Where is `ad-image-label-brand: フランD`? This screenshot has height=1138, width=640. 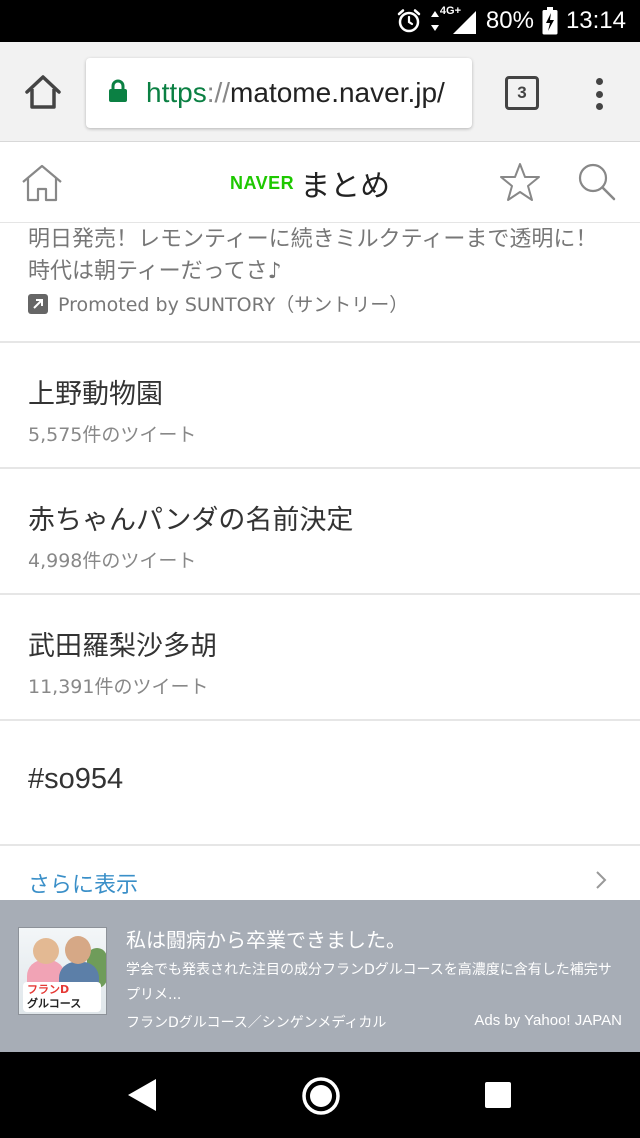 ad-image-label-brand: フランD is located at coordinates (48, 989).